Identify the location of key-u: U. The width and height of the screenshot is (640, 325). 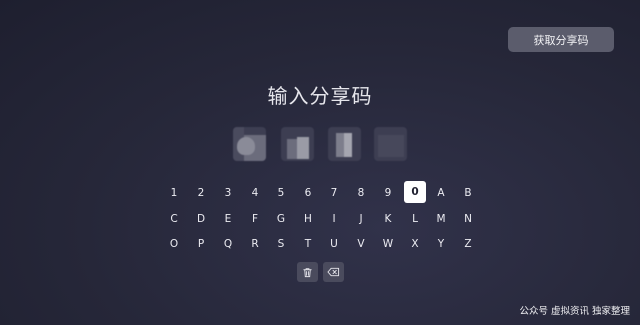
(334, 244).